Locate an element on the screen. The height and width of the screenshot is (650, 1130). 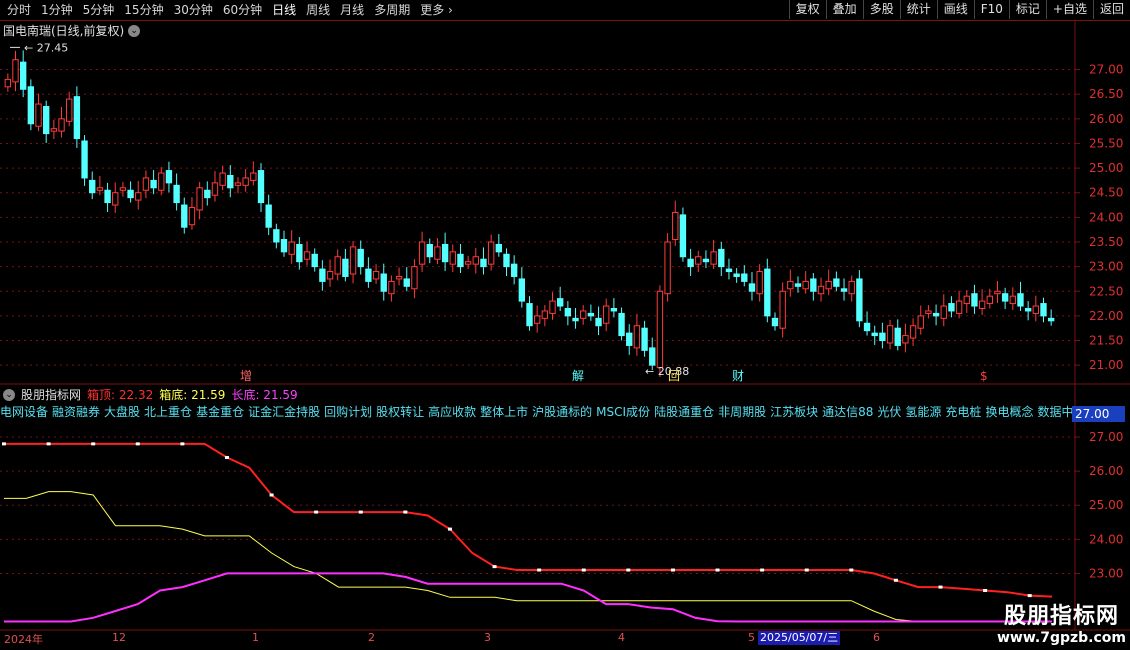
concept-tag: 北上重仓 is located at coordinates (168, 412).